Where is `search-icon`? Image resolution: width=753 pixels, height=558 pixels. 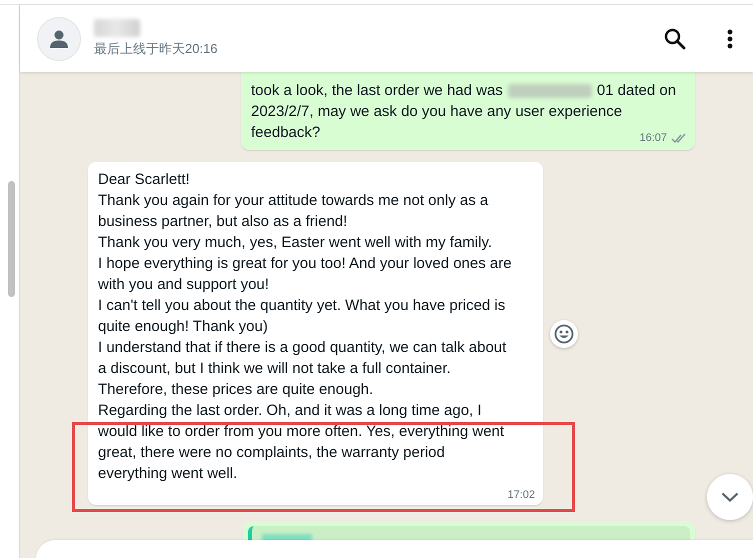
search-icon is located at coordinates (675, 39).